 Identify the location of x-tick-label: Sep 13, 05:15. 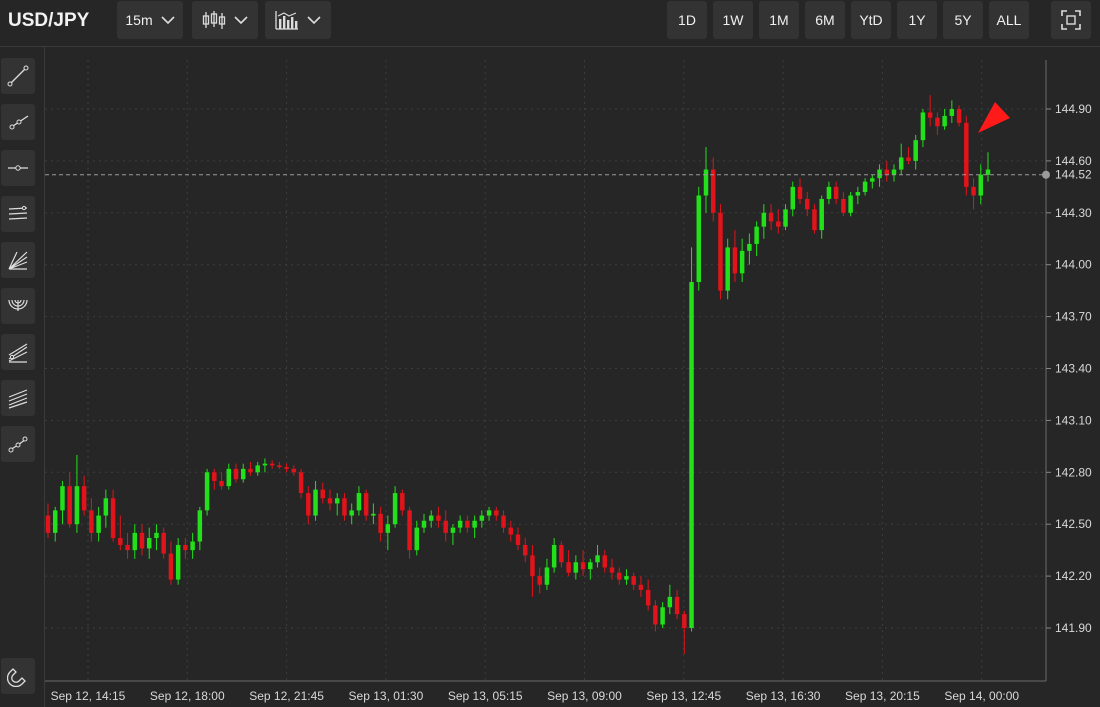
(485, 696).